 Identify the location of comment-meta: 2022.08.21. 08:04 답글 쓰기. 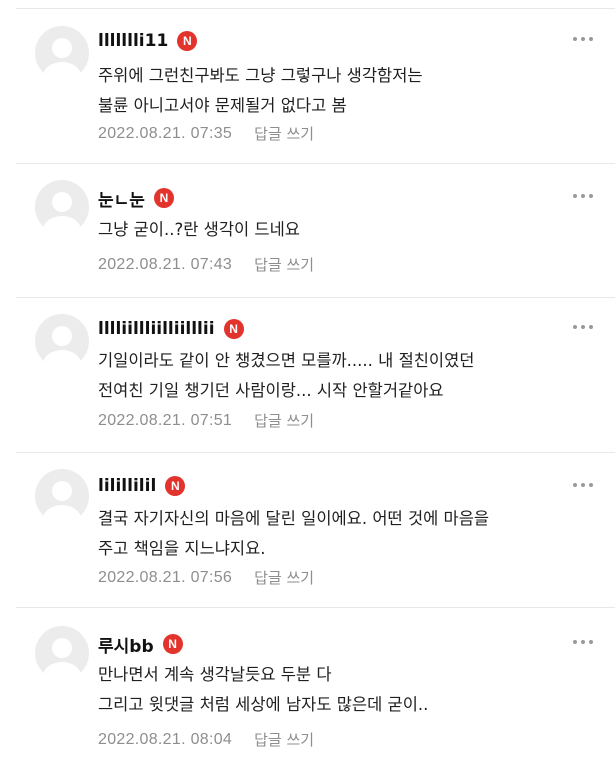
(206, 739).